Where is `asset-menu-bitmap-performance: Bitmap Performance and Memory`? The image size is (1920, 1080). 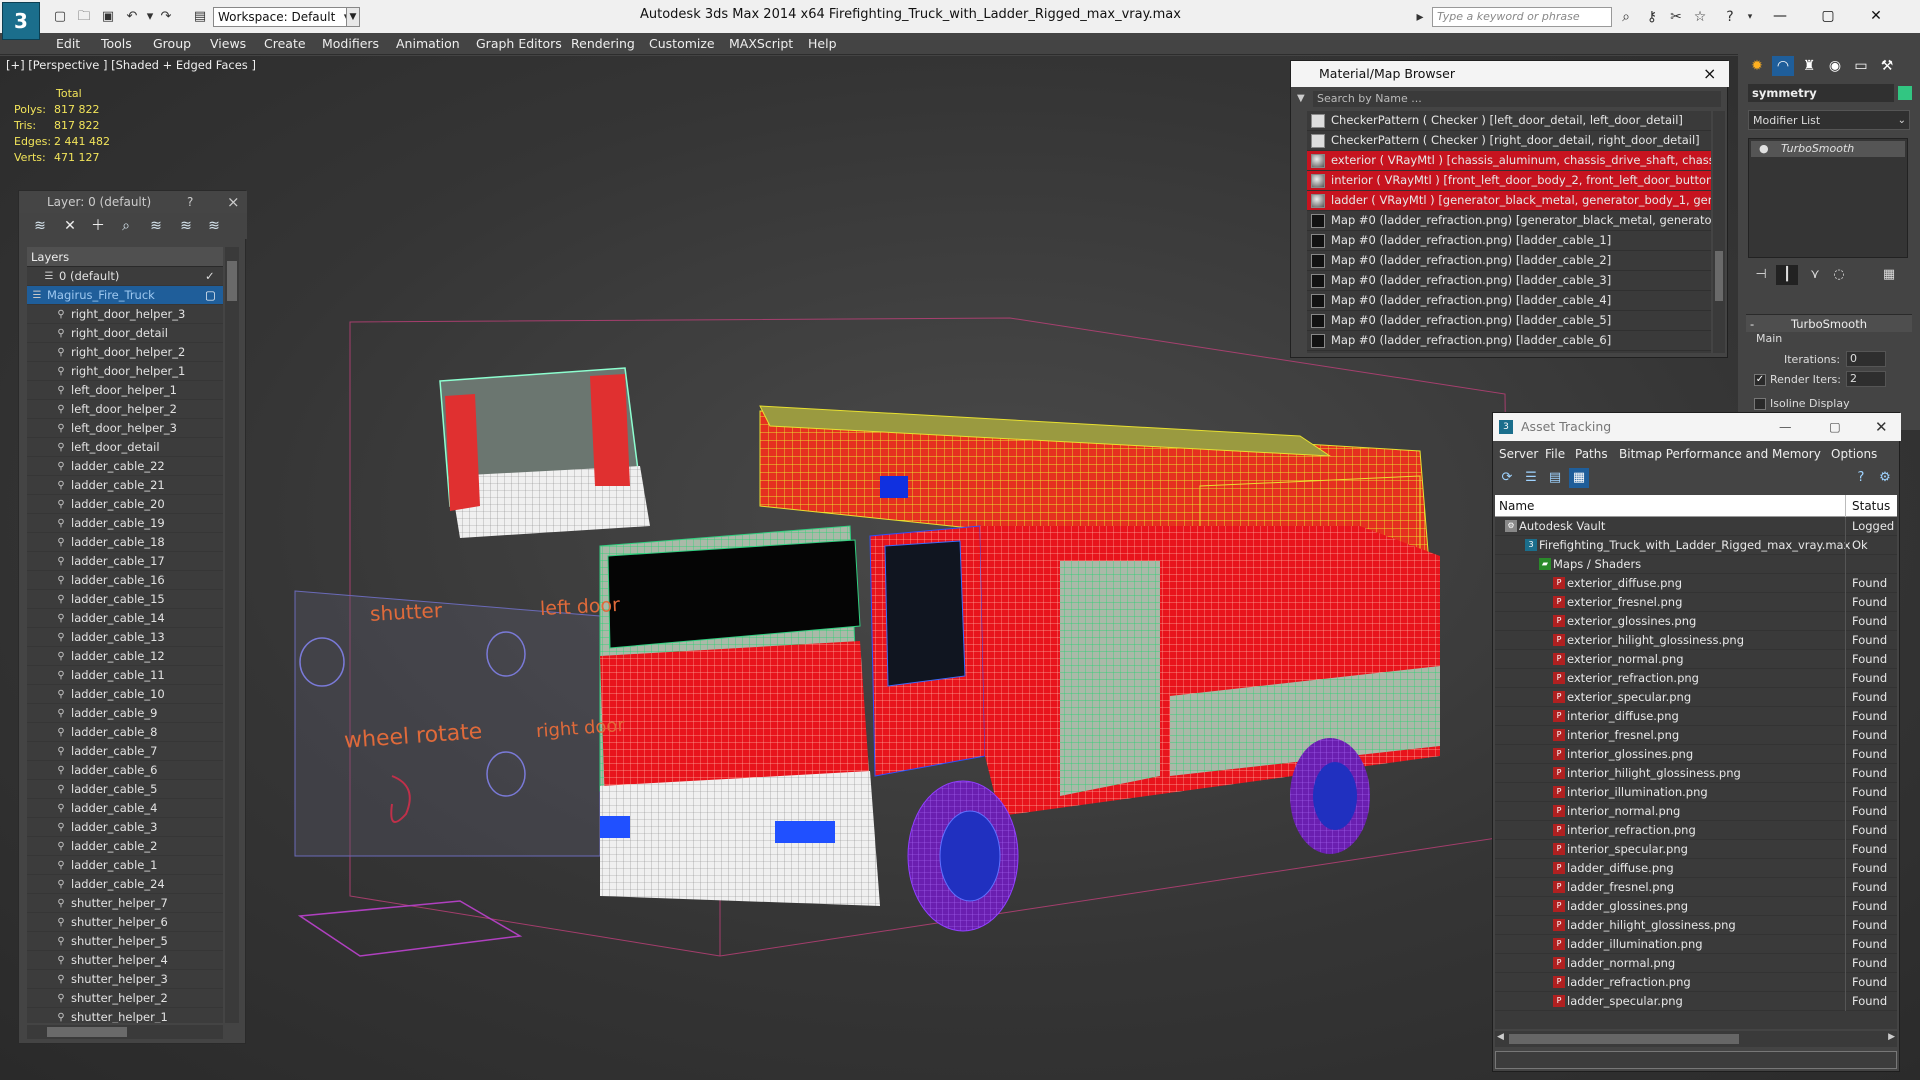
asset-menu-bitmap-performance: Bitmap Performance and Memory is located at coordinates (1720, 454).